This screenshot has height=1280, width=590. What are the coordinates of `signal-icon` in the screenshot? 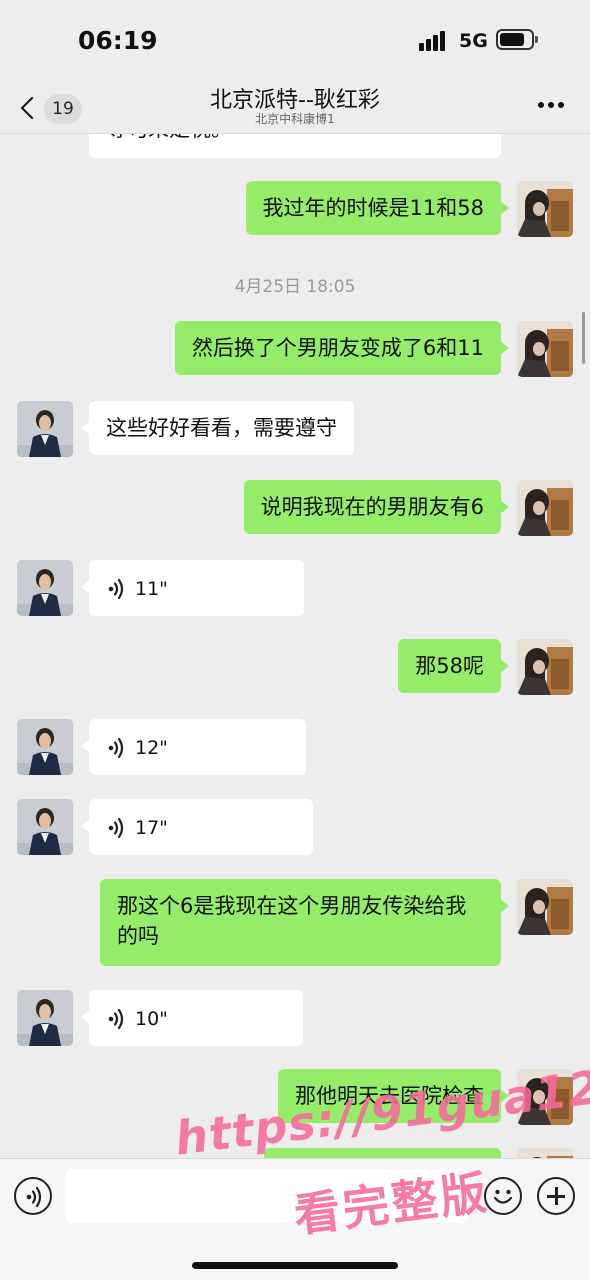 It's located at (434, 40).